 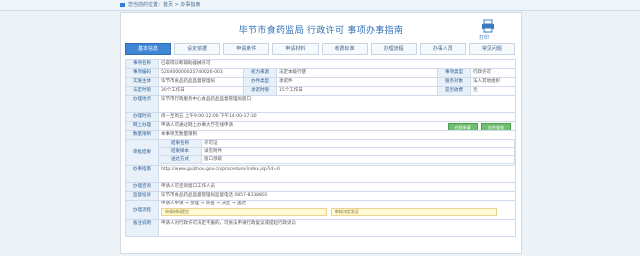 I want to click on row-label: 办理流程, so click(x=142, y=210).